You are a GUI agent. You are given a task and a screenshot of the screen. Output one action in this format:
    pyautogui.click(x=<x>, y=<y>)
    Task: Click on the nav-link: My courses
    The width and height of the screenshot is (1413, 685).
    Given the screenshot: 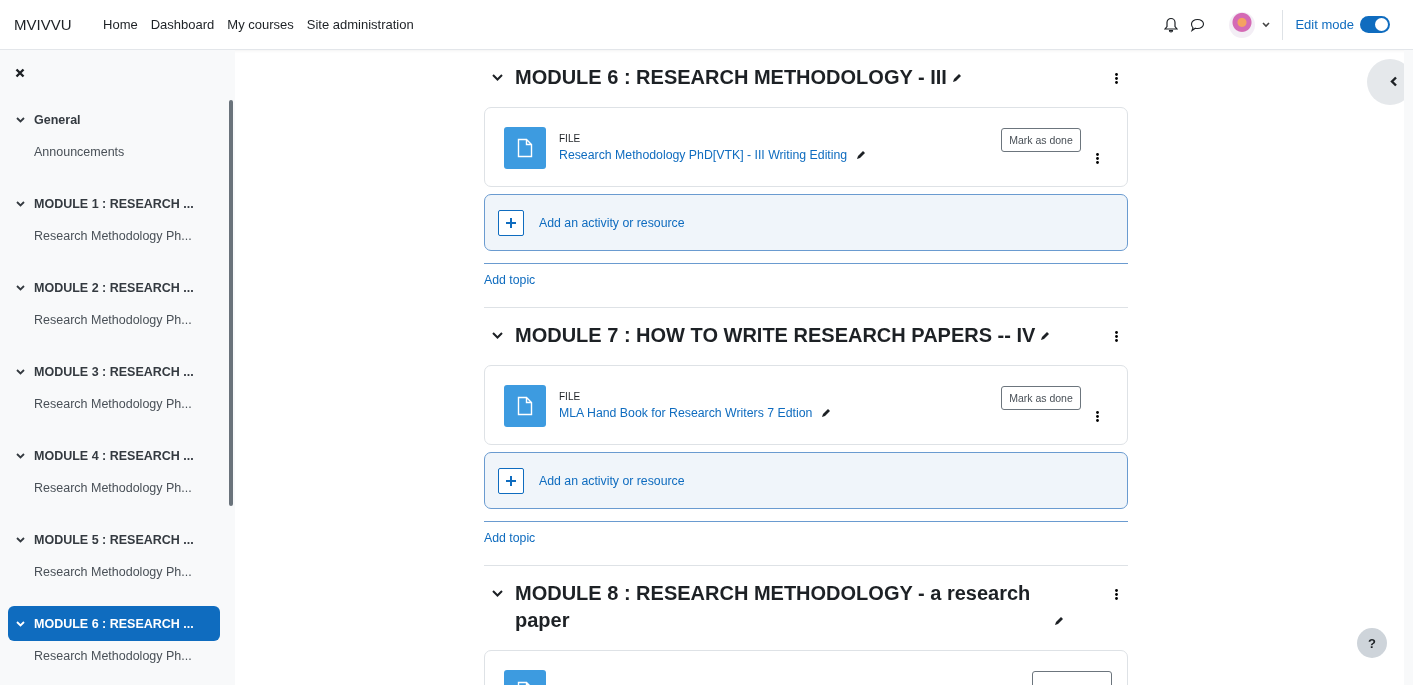 What is the action you would take?
    pyautogui.click(x=260, y=24)
    